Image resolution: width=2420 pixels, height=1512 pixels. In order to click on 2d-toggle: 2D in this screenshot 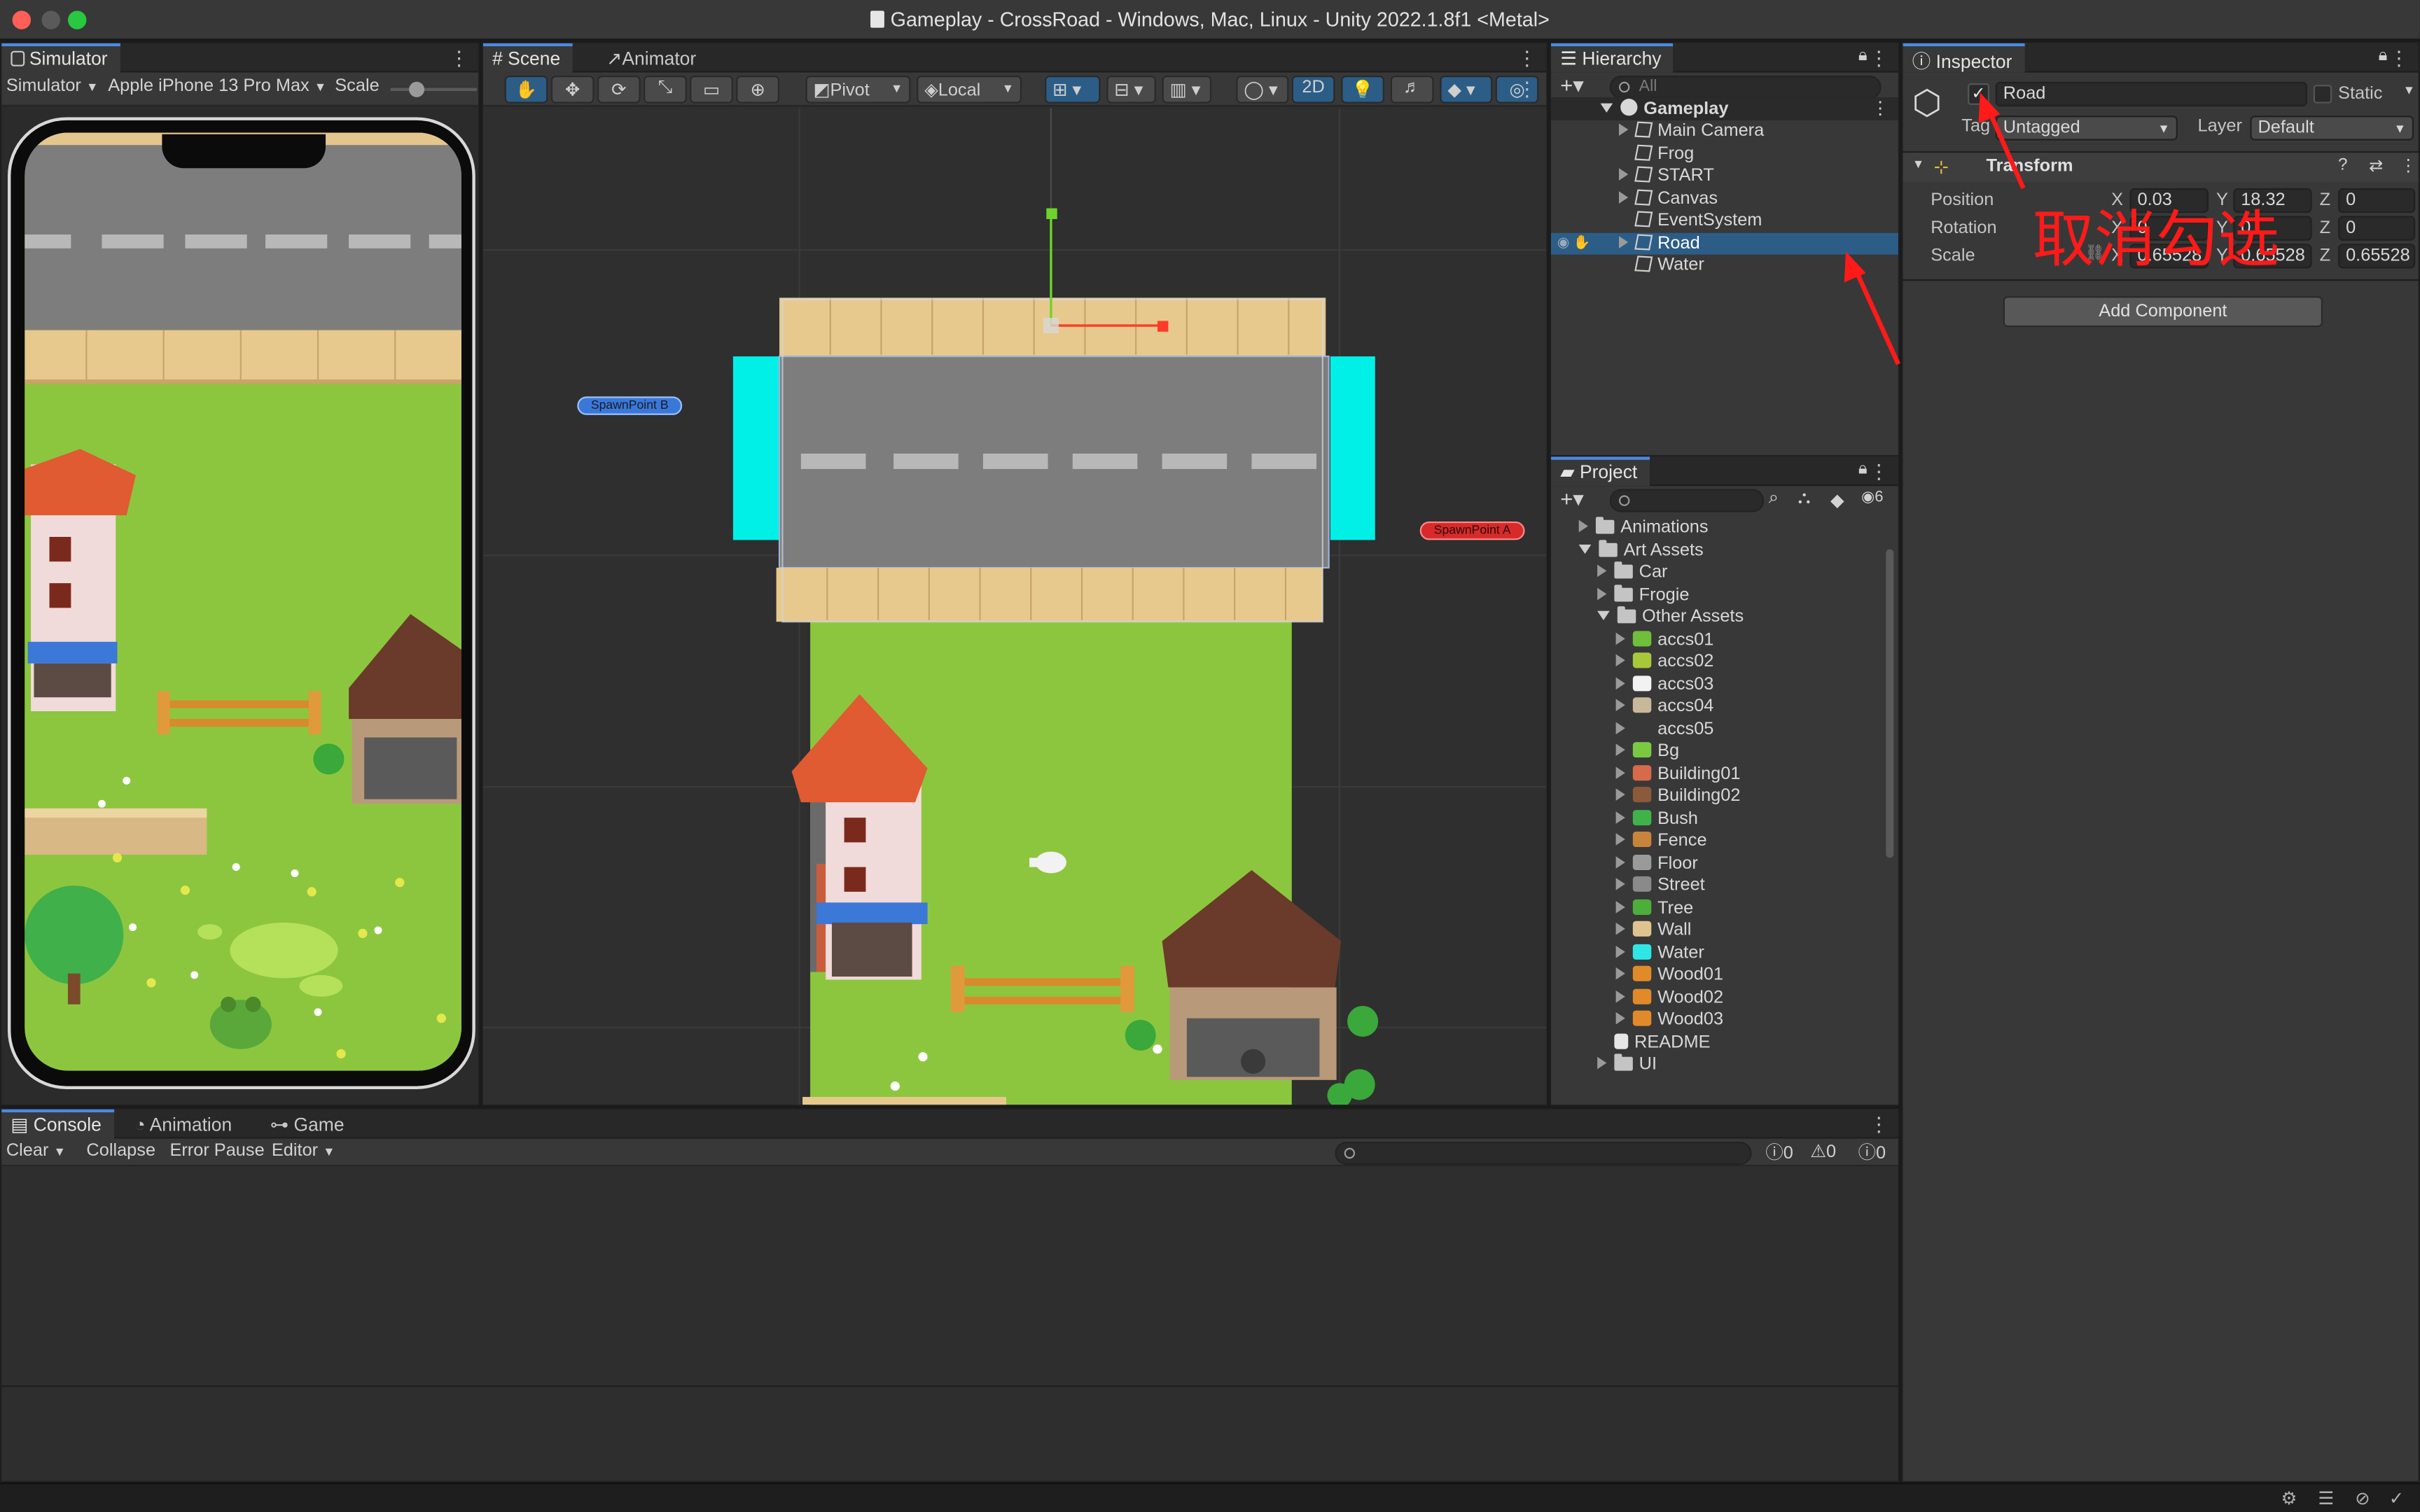, I will do `click(1313, 89)`.